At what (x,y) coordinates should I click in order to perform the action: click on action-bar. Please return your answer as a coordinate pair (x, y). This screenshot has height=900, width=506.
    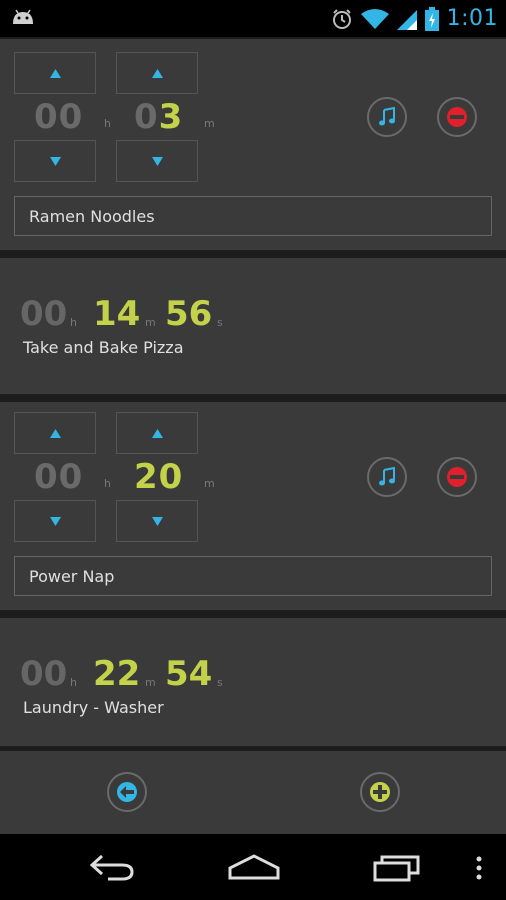
    Looking at the image, I should click on (253, 791).